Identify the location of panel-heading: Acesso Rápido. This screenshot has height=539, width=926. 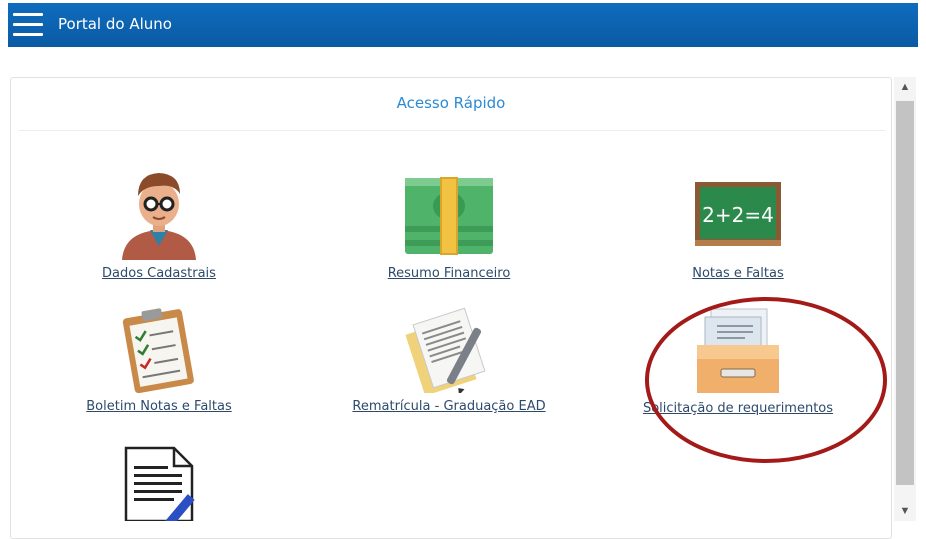
(451, 103).